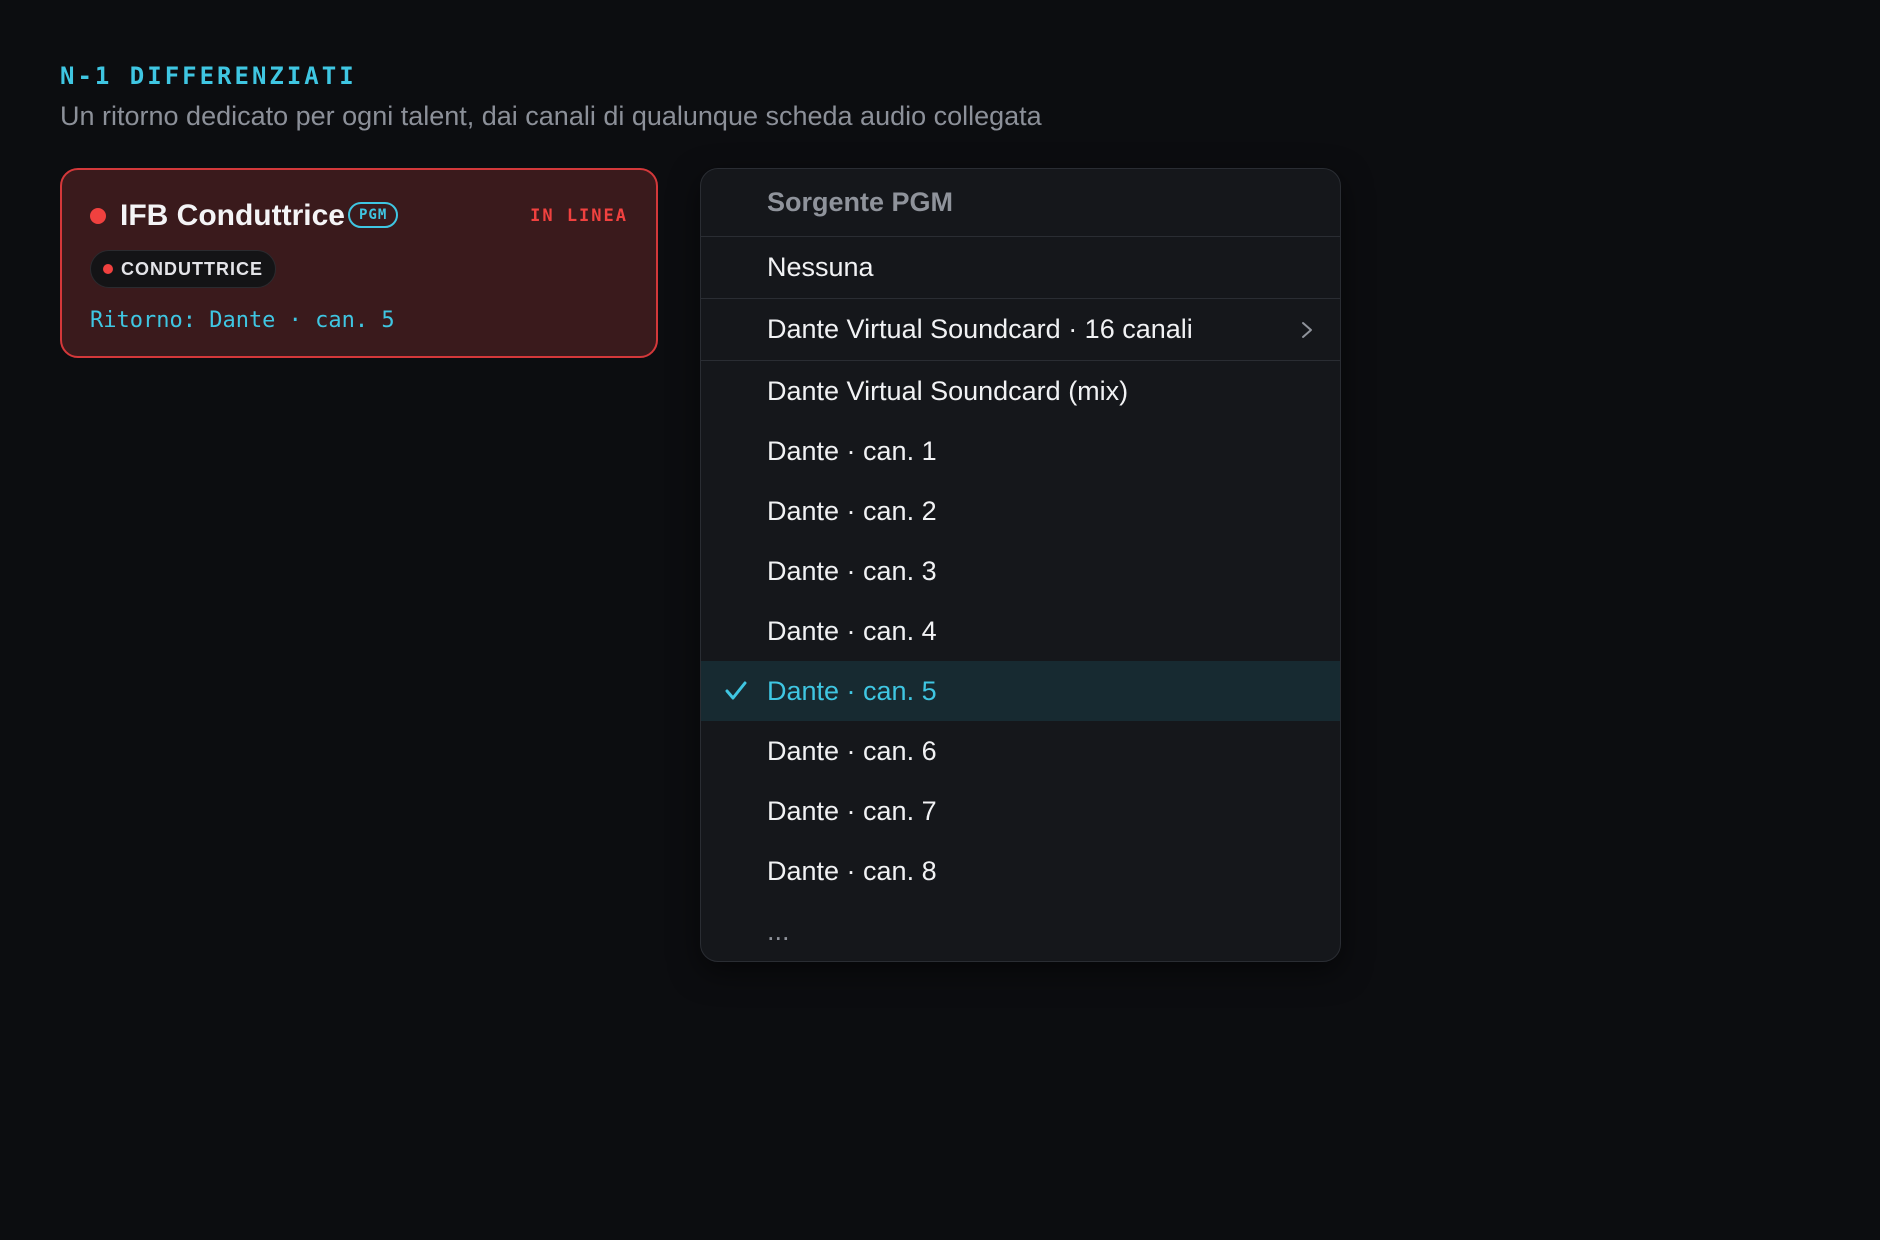 The width and height of the screenshot is (1880, 1240). Describe the element at coordinates (852, 810) in the screenshot. I see `menu-item-label: Dante · can. 7` at that location.